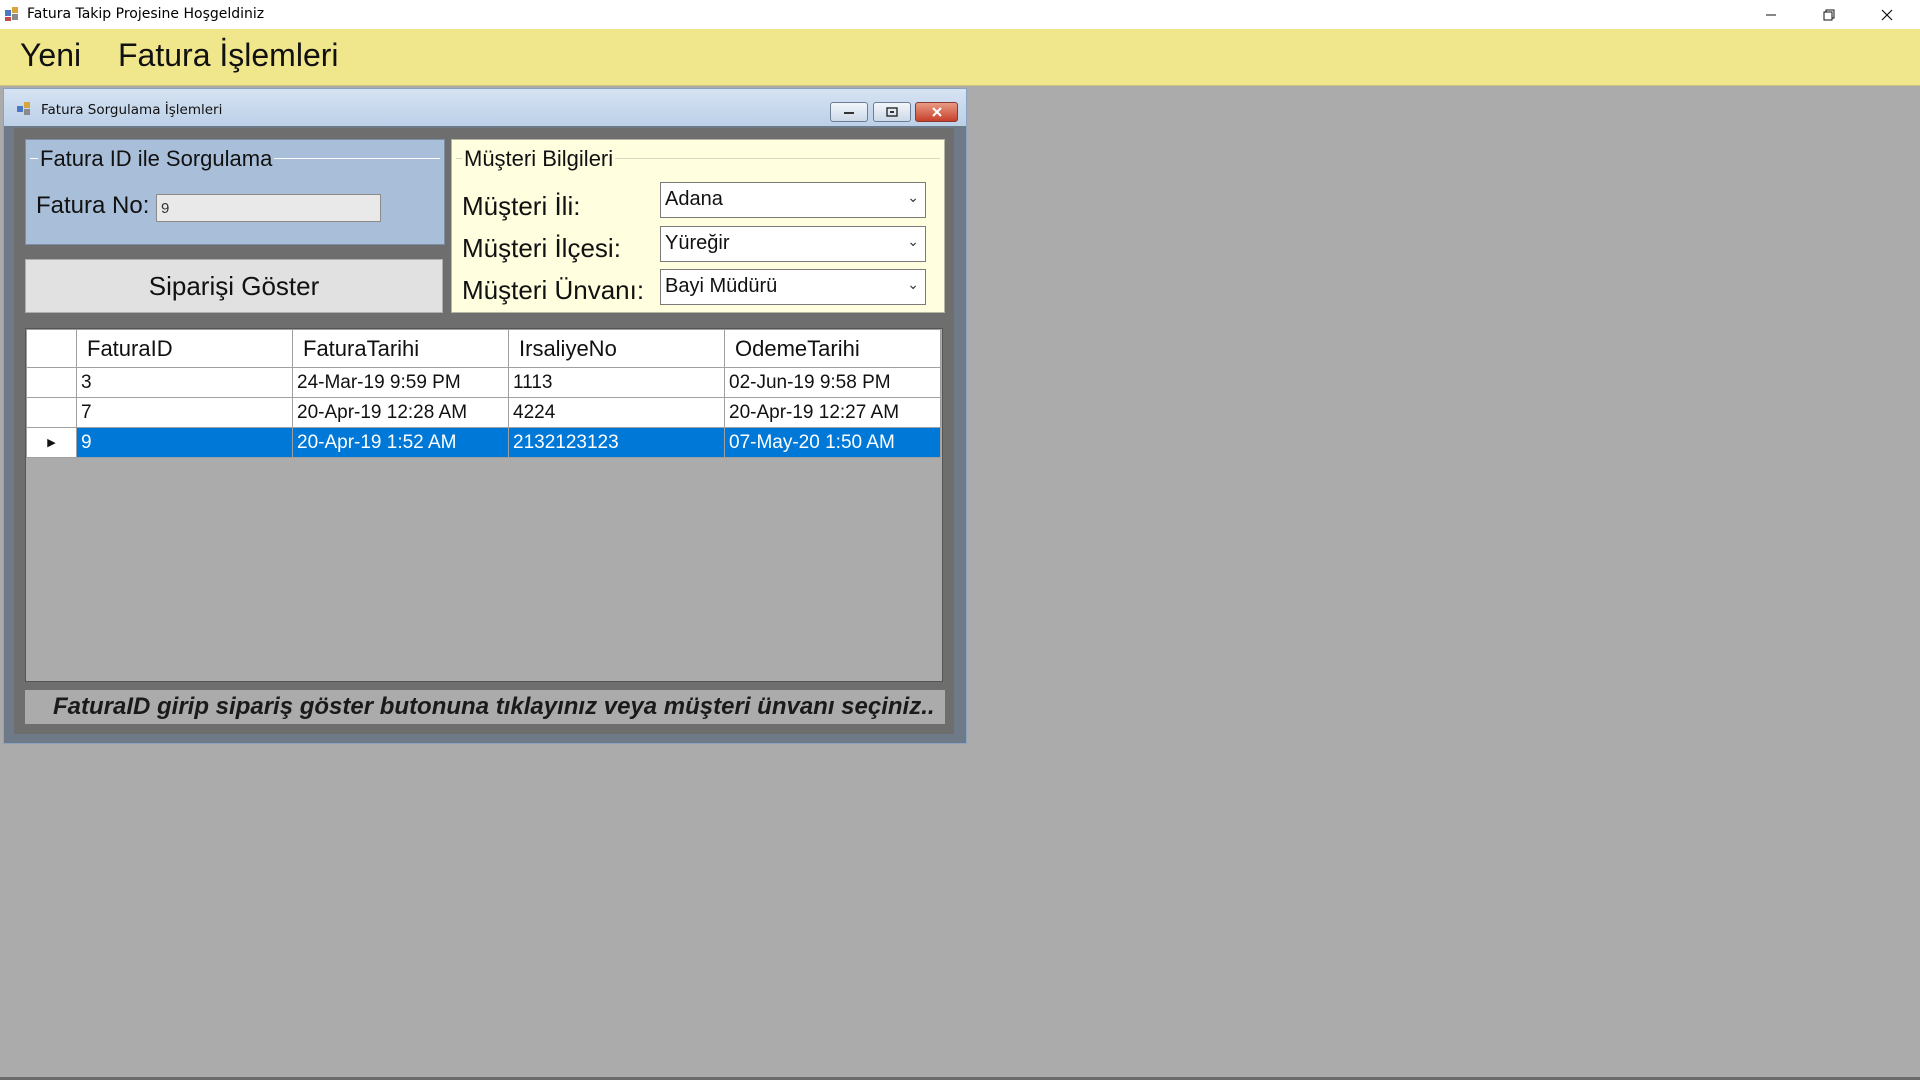 Image resolution: width=1920 pixels, height=1080 pixels. What do you see at coordinates (234, 286) in the screenshot?
I see `show-order-button: Siparişi Göster` at bounding box center [234, 286].